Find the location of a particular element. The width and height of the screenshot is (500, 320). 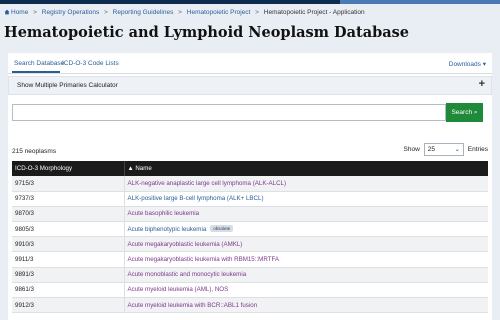

morphology-code: 9912/3 is located at coordinates (68, 305).